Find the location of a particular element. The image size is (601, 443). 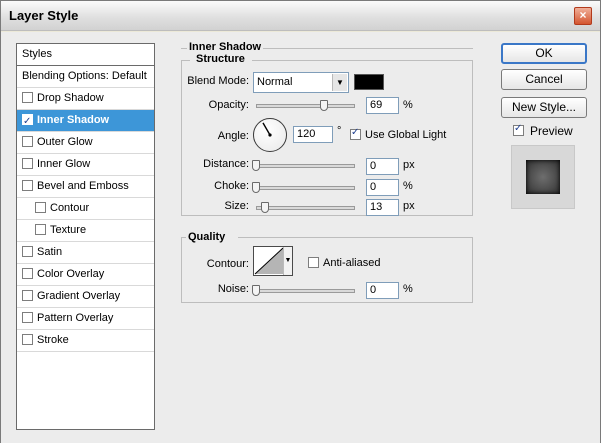

noise-unit: % is located at coordinates (408, 289).